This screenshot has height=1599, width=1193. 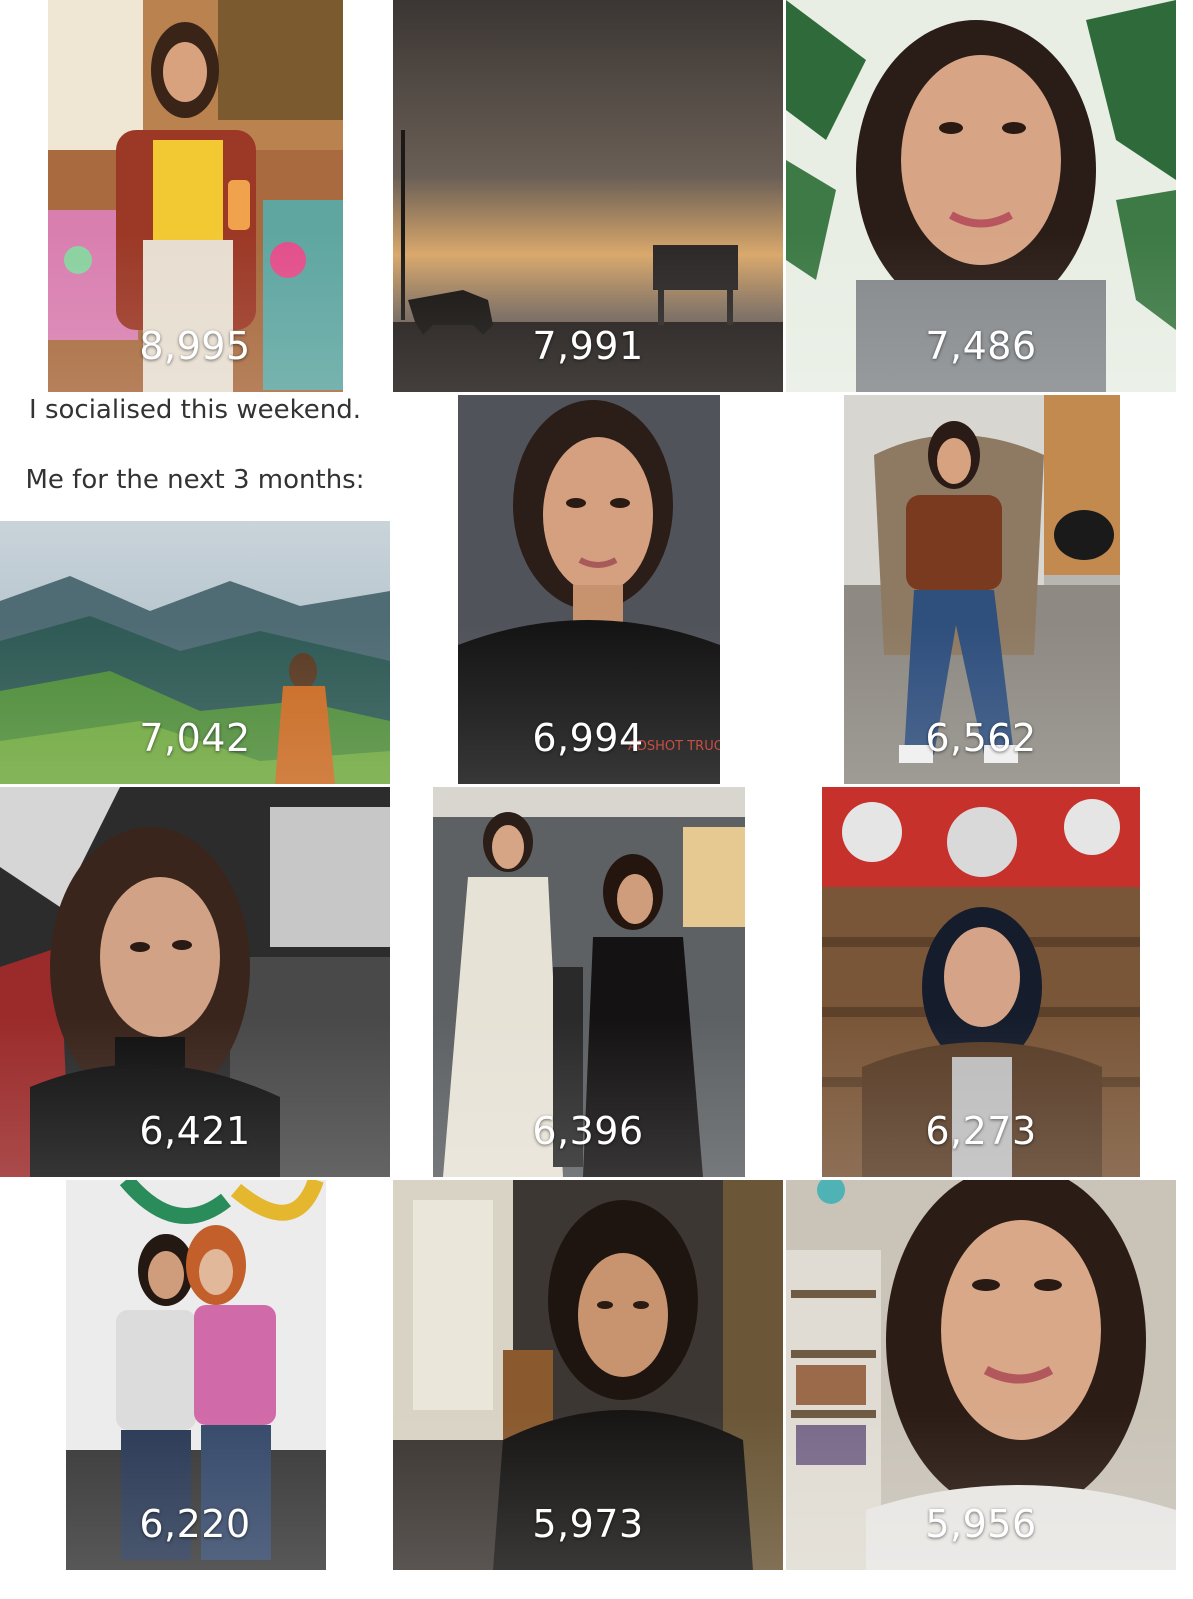 I want to click on meme-caption-line2: Me for the next 3 months:, so click(x=195, y=480).